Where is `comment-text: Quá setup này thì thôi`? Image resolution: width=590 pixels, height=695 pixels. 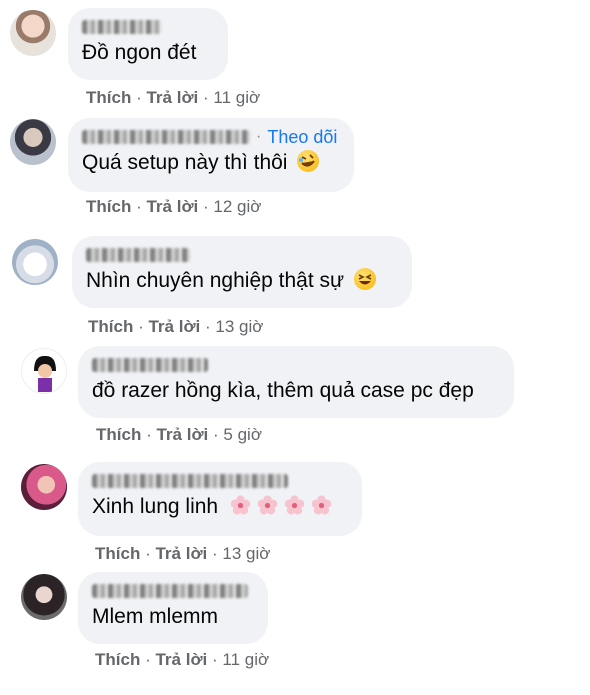 comment-text: Quá setup này thì thôi is located at coordinates (185, 162).